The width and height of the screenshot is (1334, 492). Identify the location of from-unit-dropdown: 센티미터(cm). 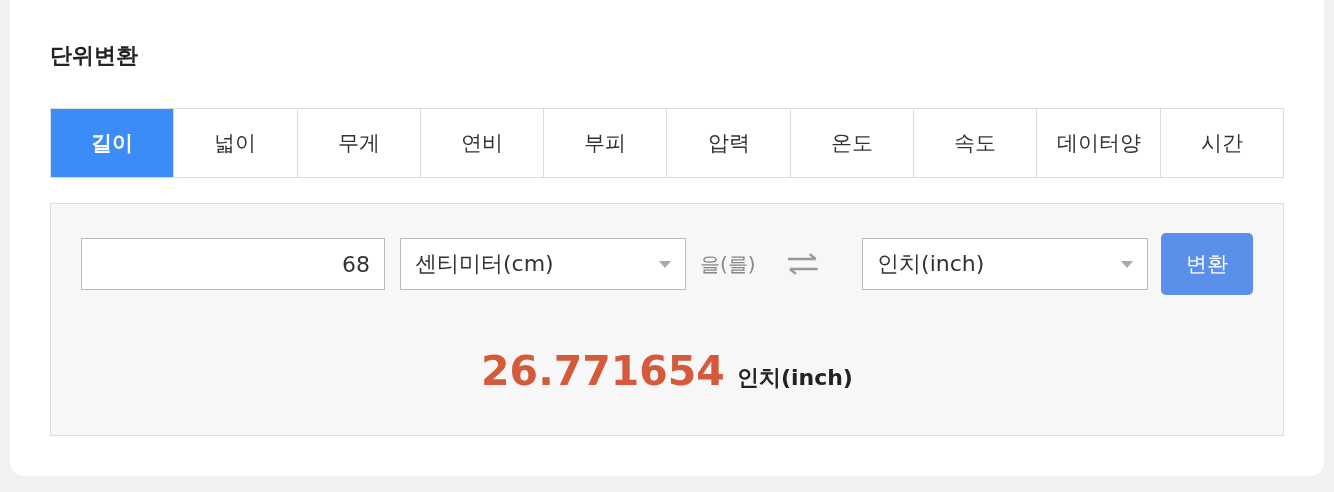
(543, 264).